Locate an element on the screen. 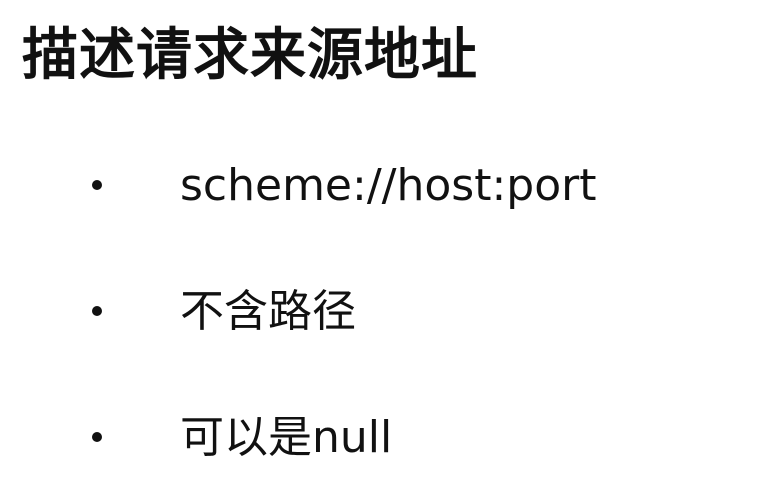  slide-title: 描述请求来源地址 is located at coordinates (250, 55).